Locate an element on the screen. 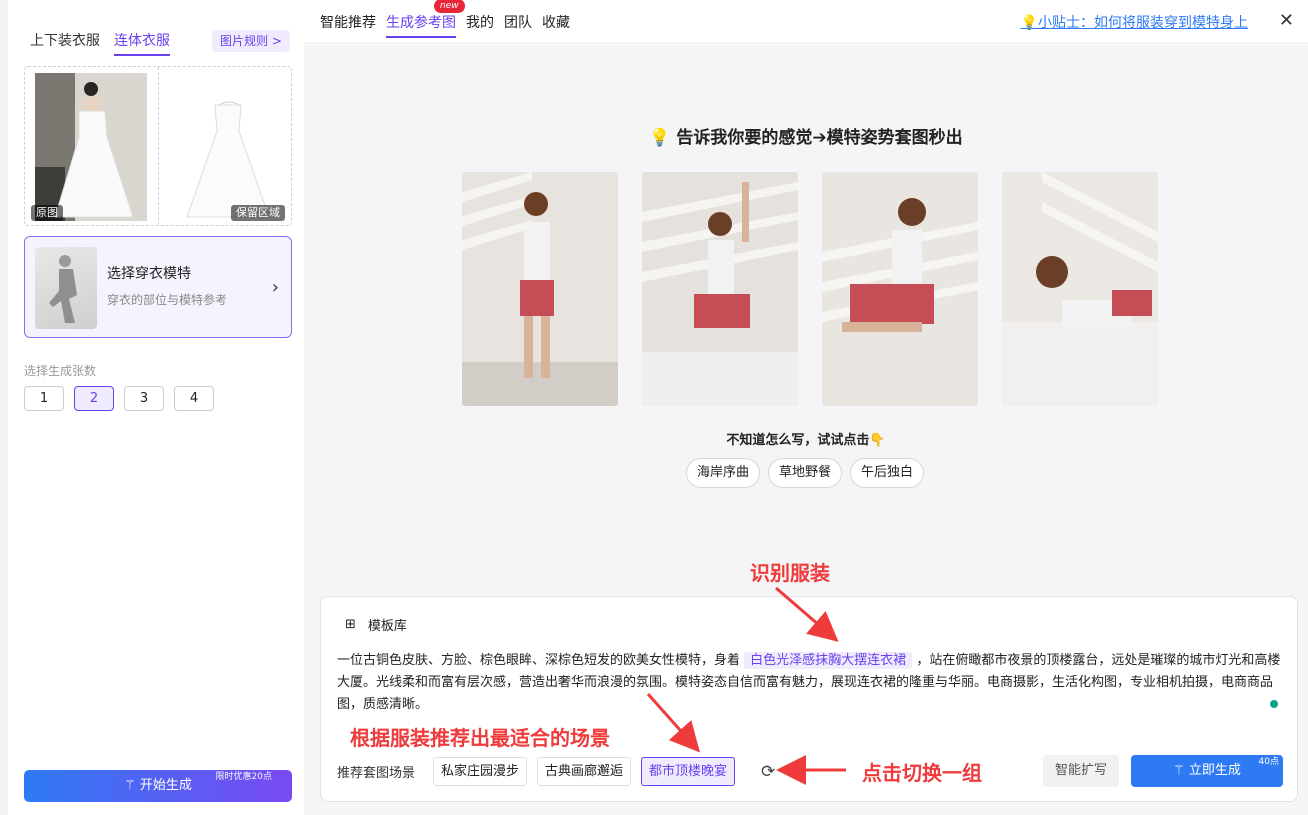 The image size is (1308, 815). tip-link: 💡小贴士：如何将服装穿到模特身上 is located at coordinates (1134, 22).